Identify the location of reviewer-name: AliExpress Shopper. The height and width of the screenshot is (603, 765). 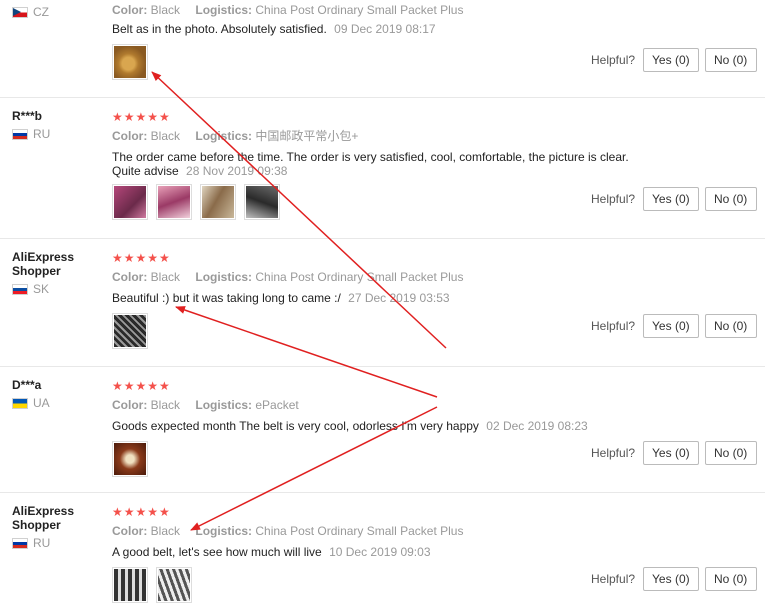
(43, 518).